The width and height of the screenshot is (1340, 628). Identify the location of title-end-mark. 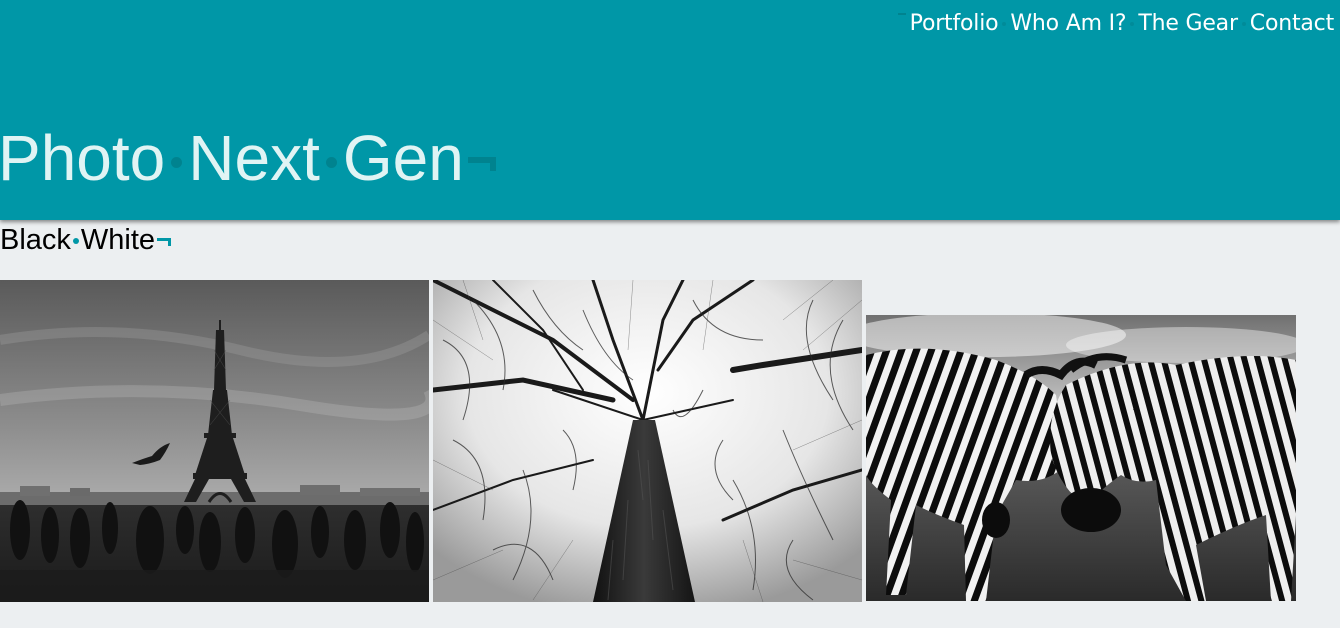
(481, 164).